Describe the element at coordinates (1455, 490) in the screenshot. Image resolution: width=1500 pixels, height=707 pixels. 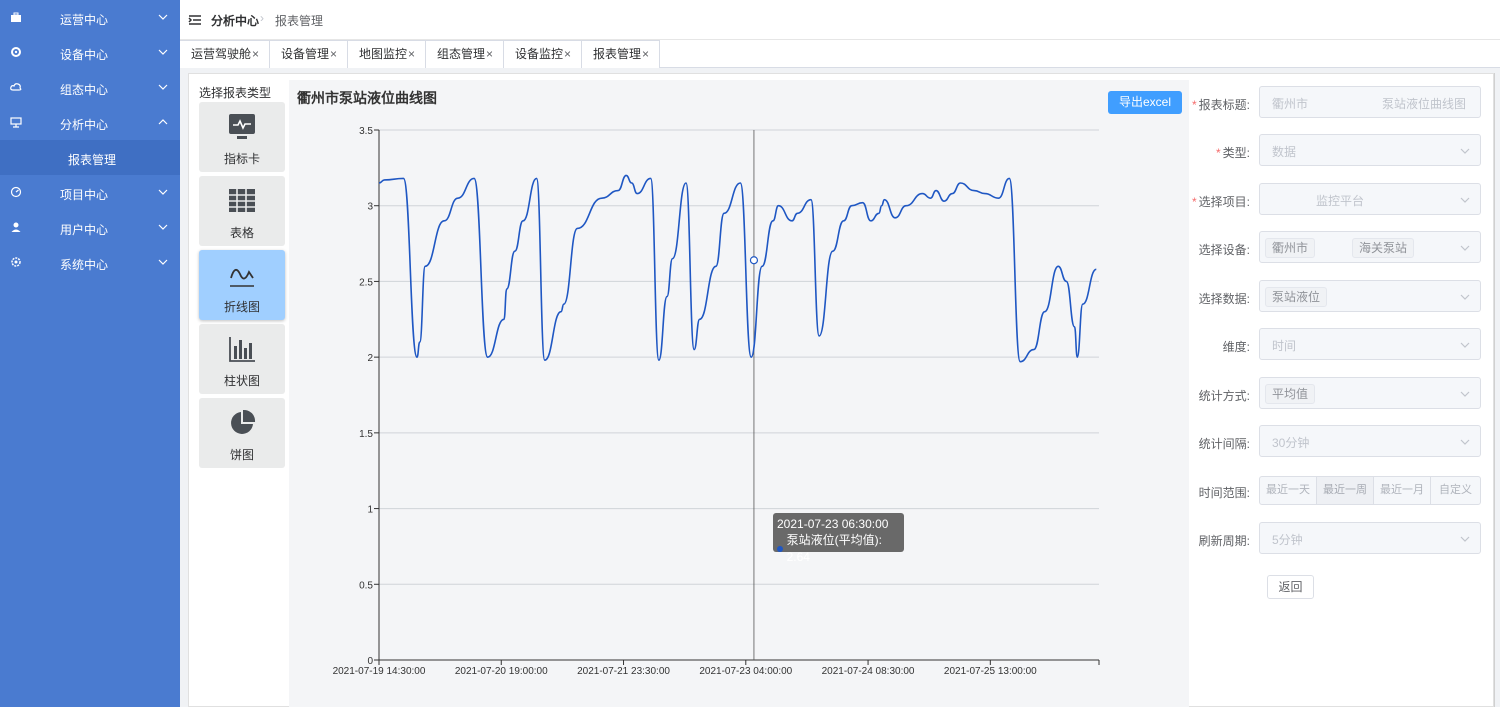
I see `time-range-option: 自定义` at that location.